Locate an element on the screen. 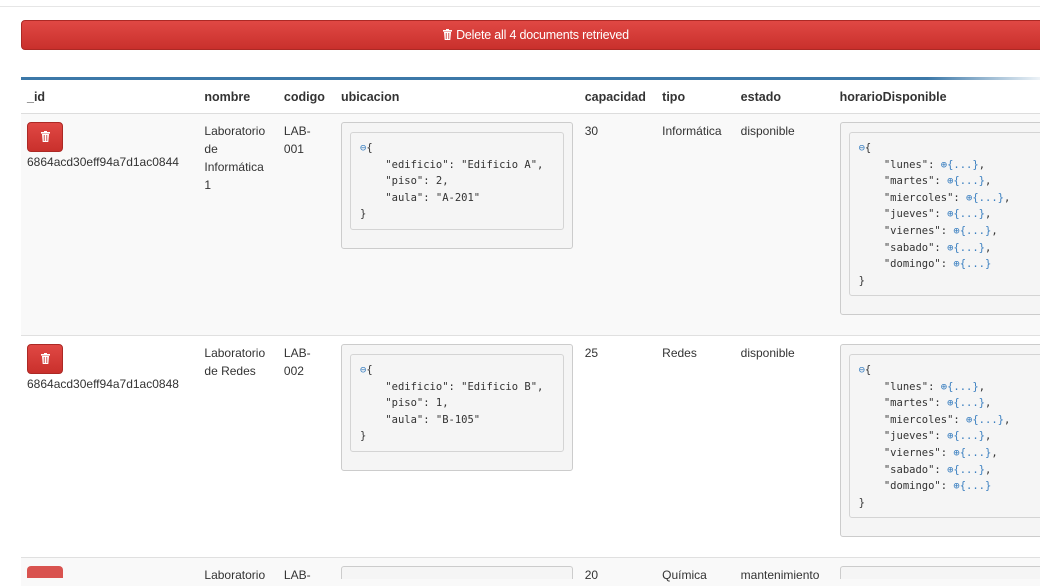 The height and width of the screenshot is (586, 1040). capacidad-cell: 25 is located at coordinates (617, 447).